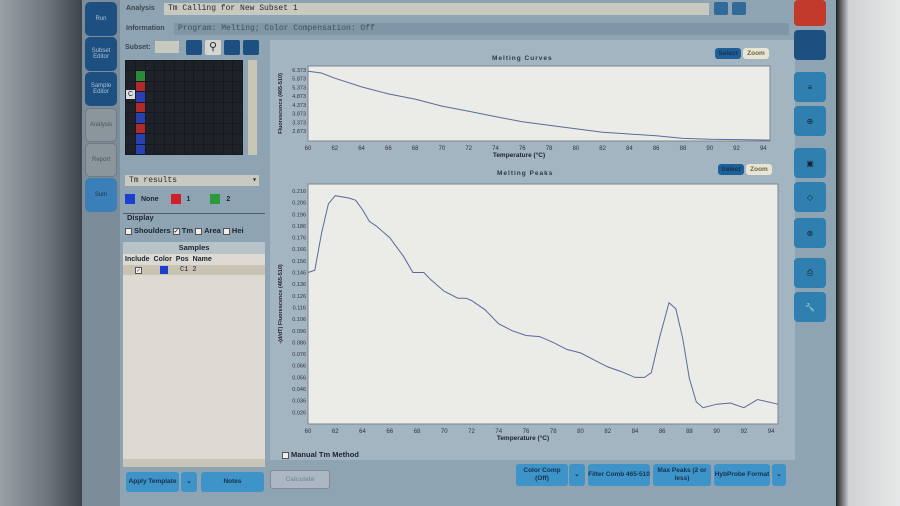 Image resolution: width=900 pixels, height=506 pixels. What do you see at coordinates (252, 107) in the screenshot?
I see `plate-scrollbar` at bounding box center [252, 107].